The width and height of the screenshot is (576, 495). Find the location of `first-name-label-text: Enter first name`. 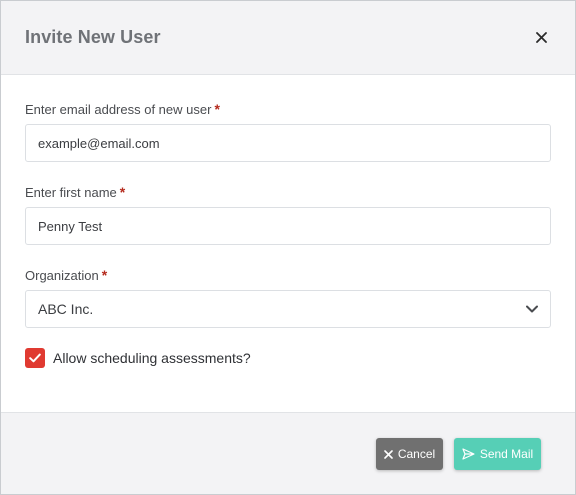

first-name-label-text: Enter first name is located at coordinates (71, 192).